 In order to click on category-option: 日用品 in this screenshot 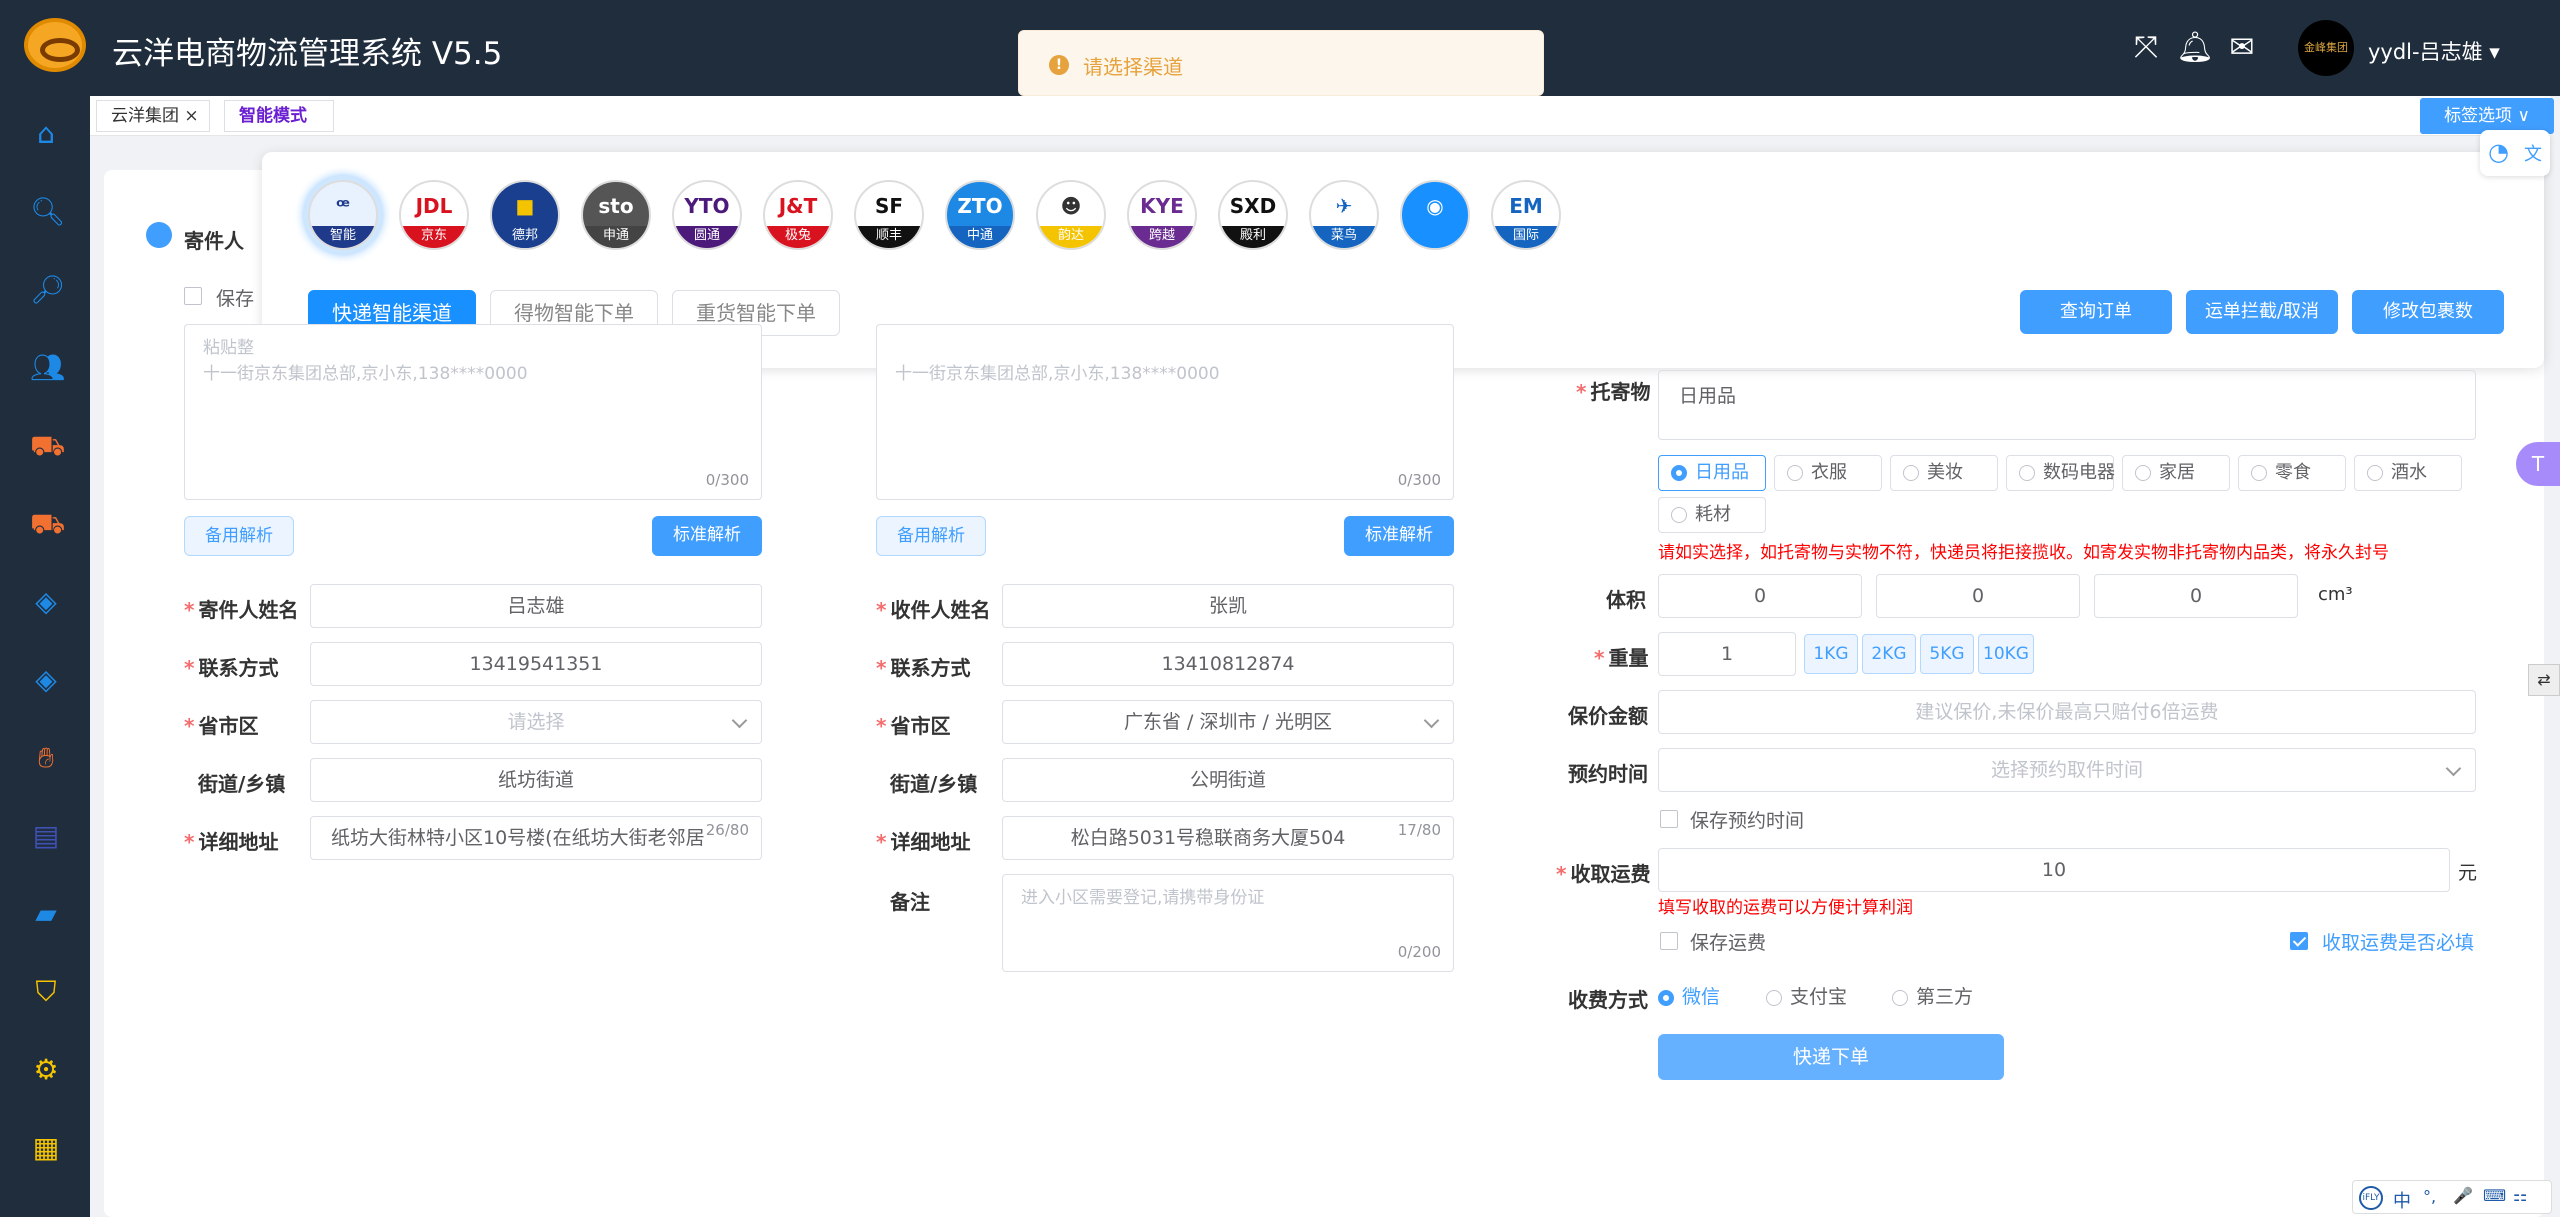, I will do `click(1712, 473)`.